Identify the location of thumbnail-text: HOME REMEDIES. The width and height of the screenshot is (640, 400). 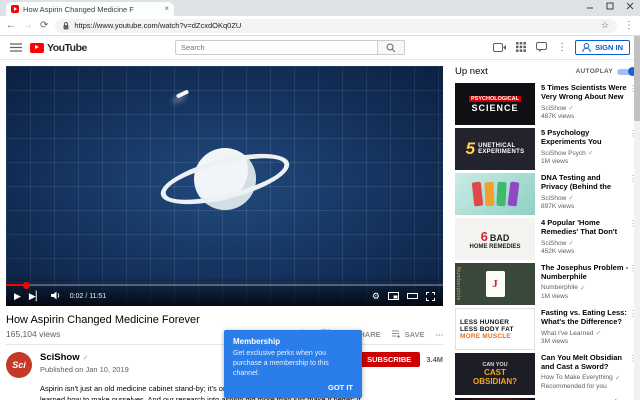
(495, 246).